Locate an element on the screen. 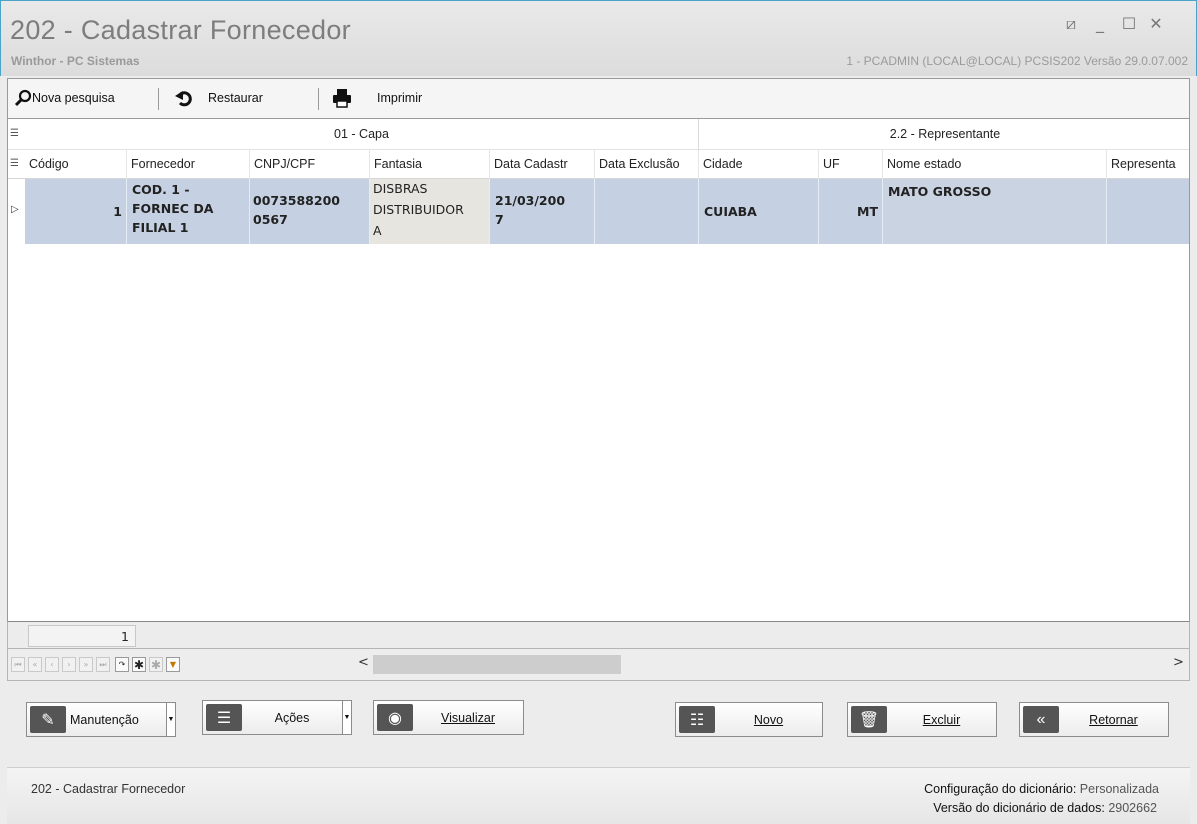  maximize-icon: ☐ is located at coordinates (1129, 24).